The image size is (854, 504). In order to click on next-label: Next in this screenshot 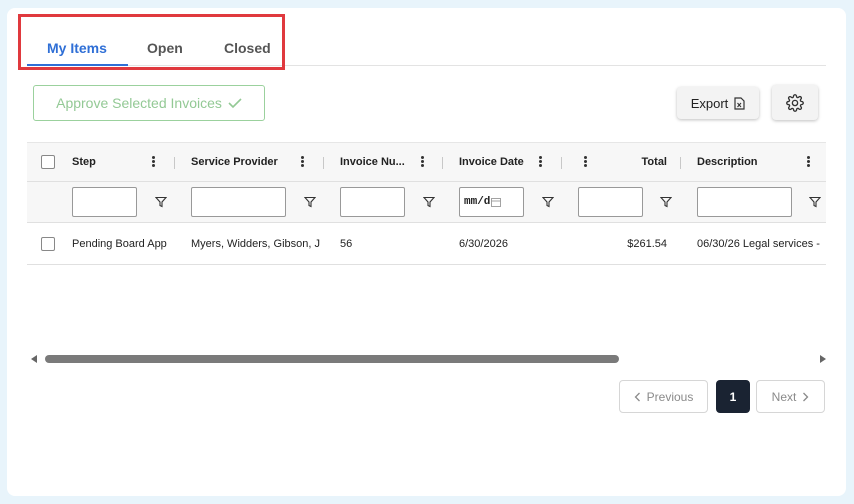, I will do `click(784, 396)`.